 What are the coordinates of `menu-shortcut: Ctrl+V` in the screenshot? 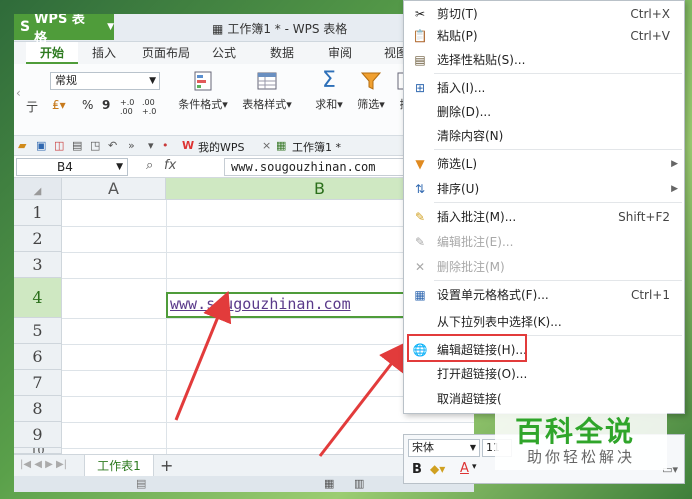 It's located at (650, 35).